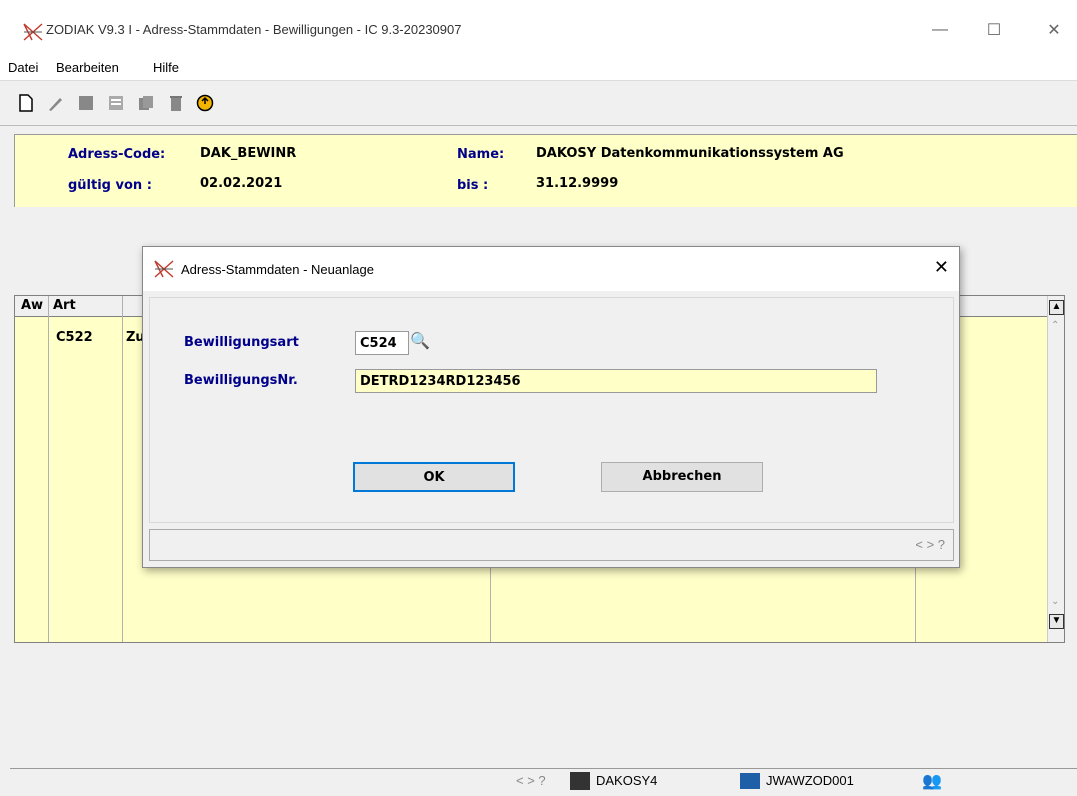  I want to click on close-icon: ✕, so click(1054, 30).